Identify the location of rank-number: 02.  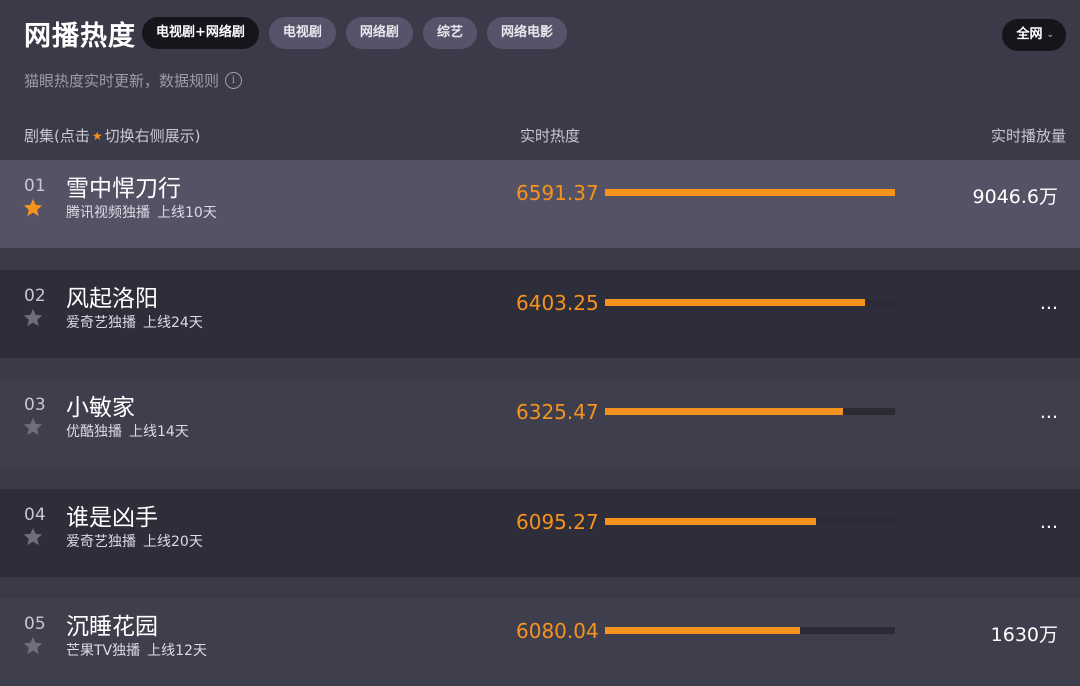
(35, 296).